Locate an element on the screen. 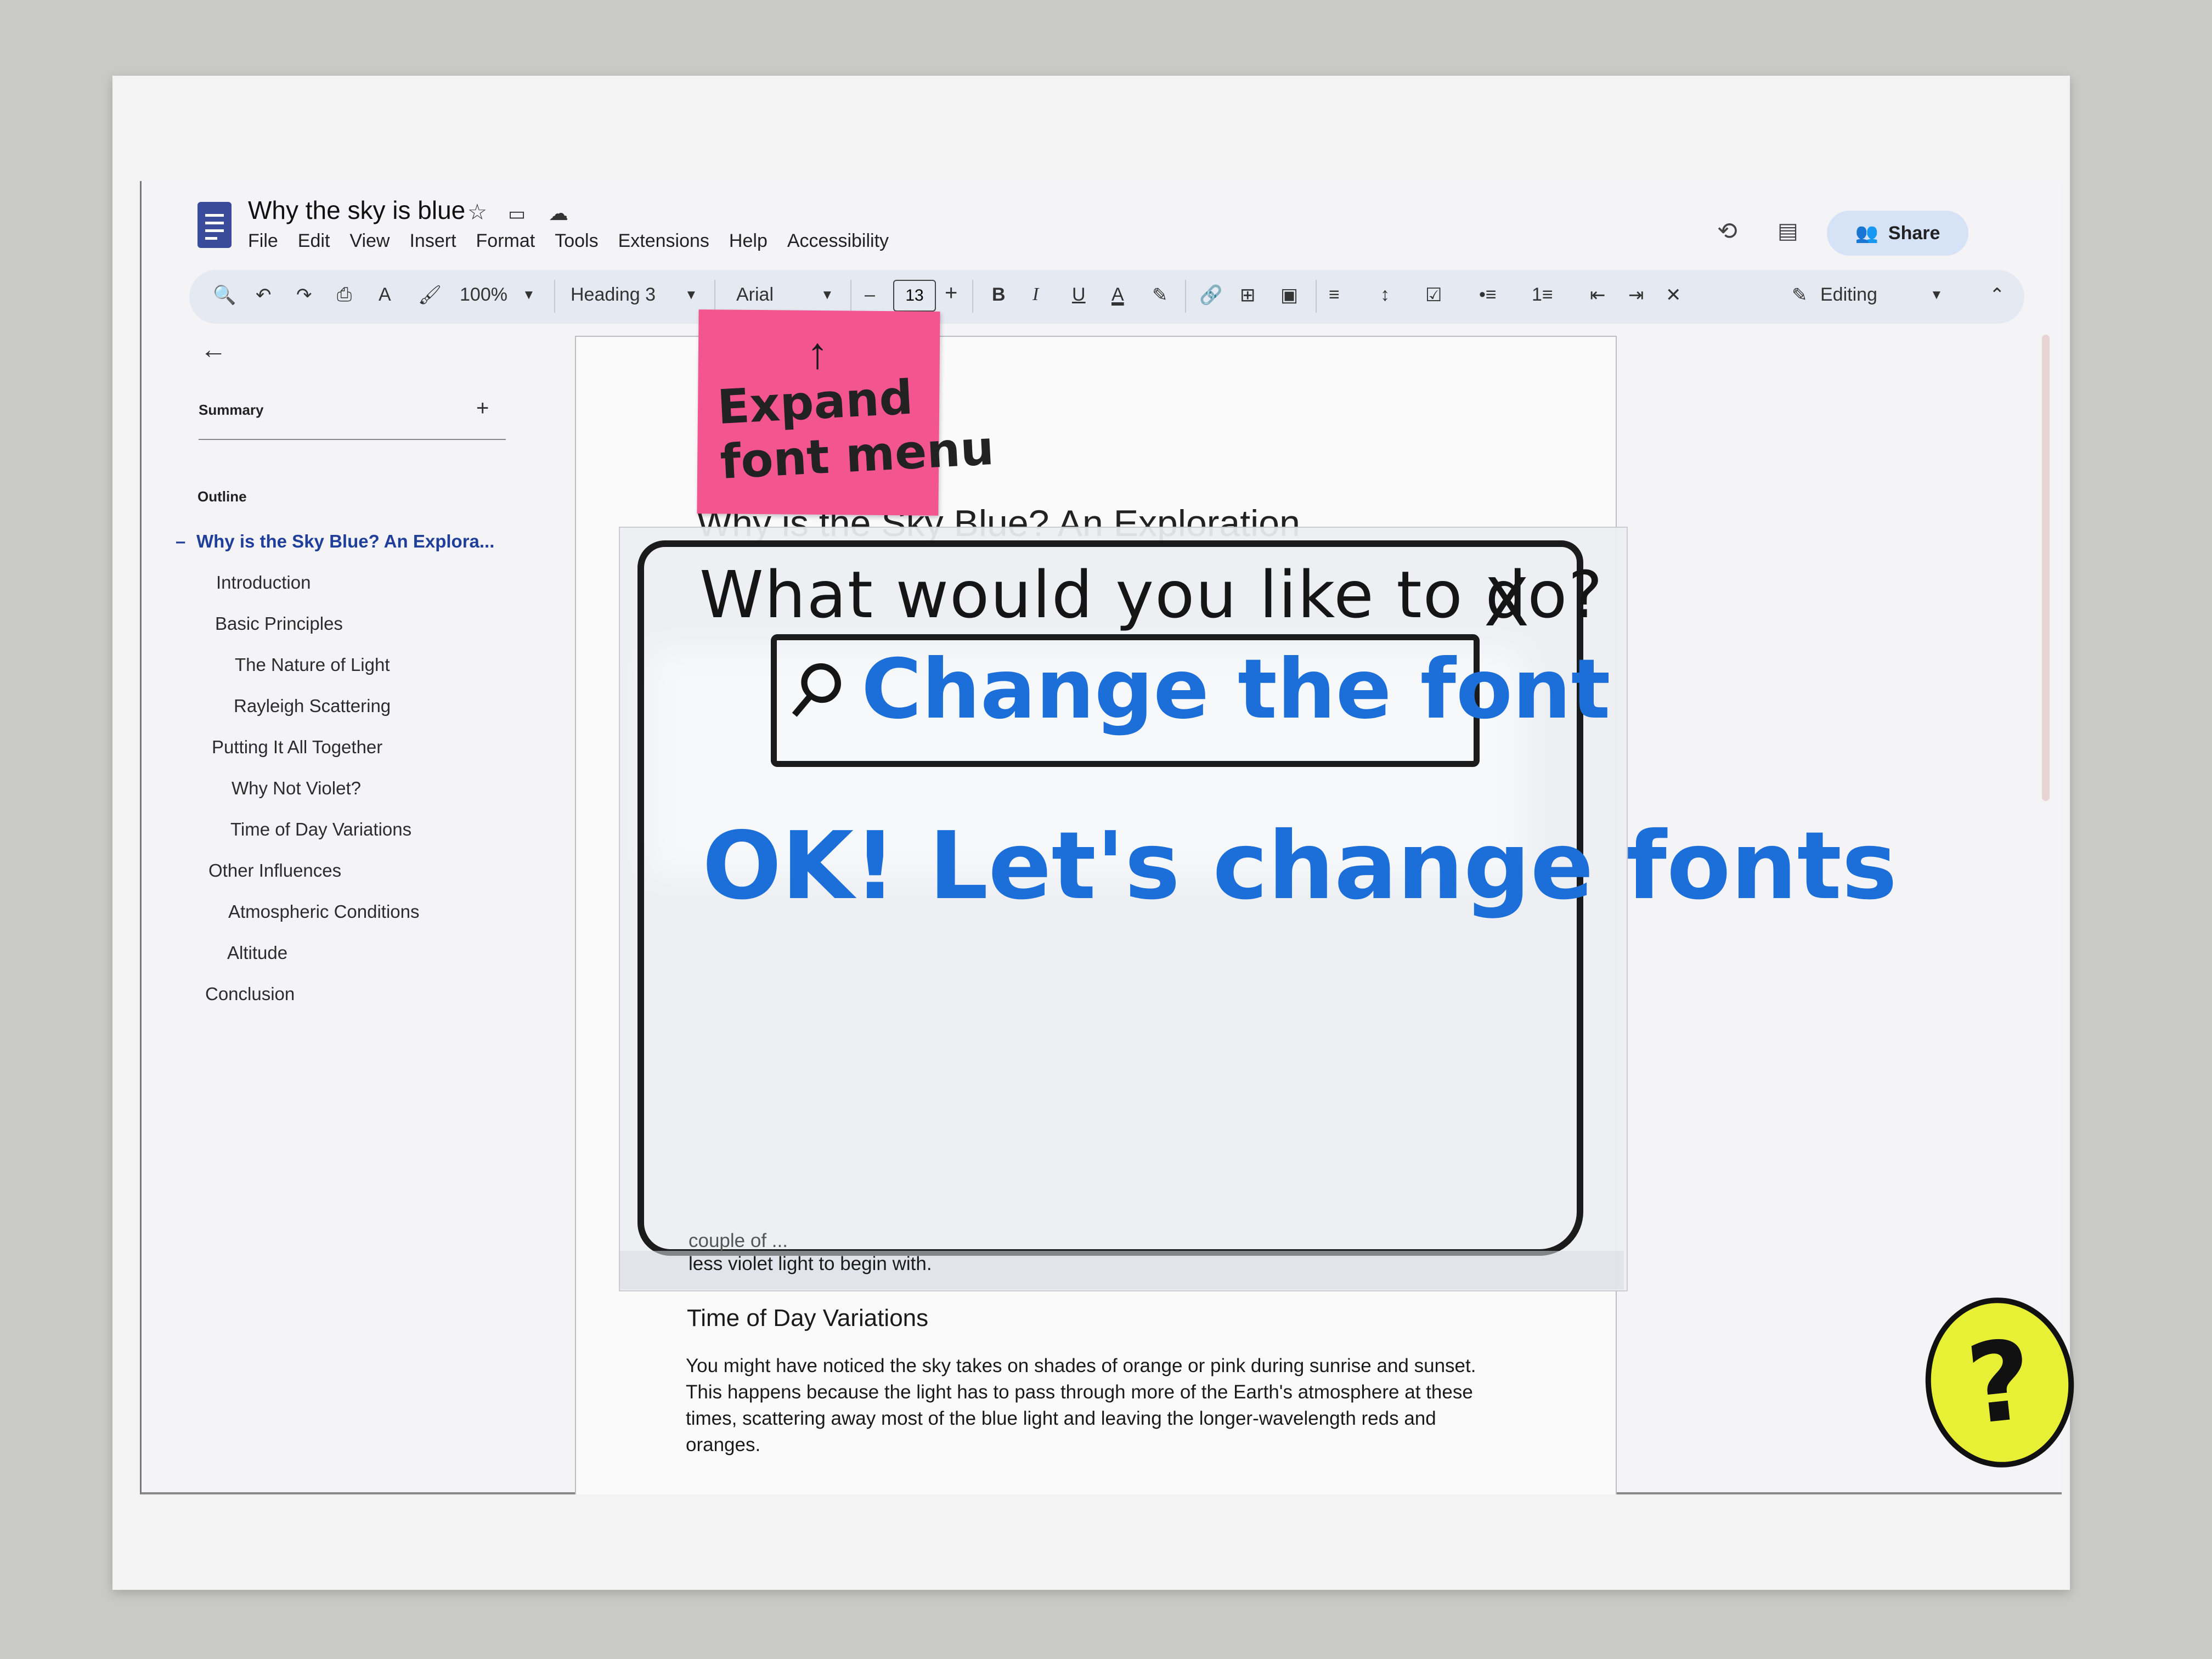 This screenshot has width=2212, height=1659. menu-tools: Tools is located at coordinates (577, 241).